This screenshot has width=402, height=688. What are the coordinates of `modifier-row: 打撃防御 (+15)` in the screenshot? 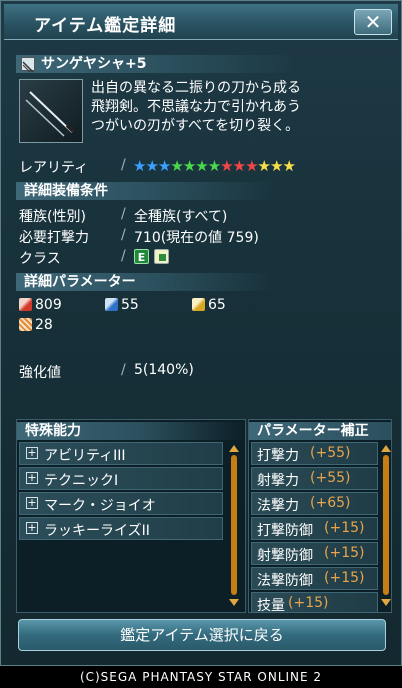 It's located at (314, 528).